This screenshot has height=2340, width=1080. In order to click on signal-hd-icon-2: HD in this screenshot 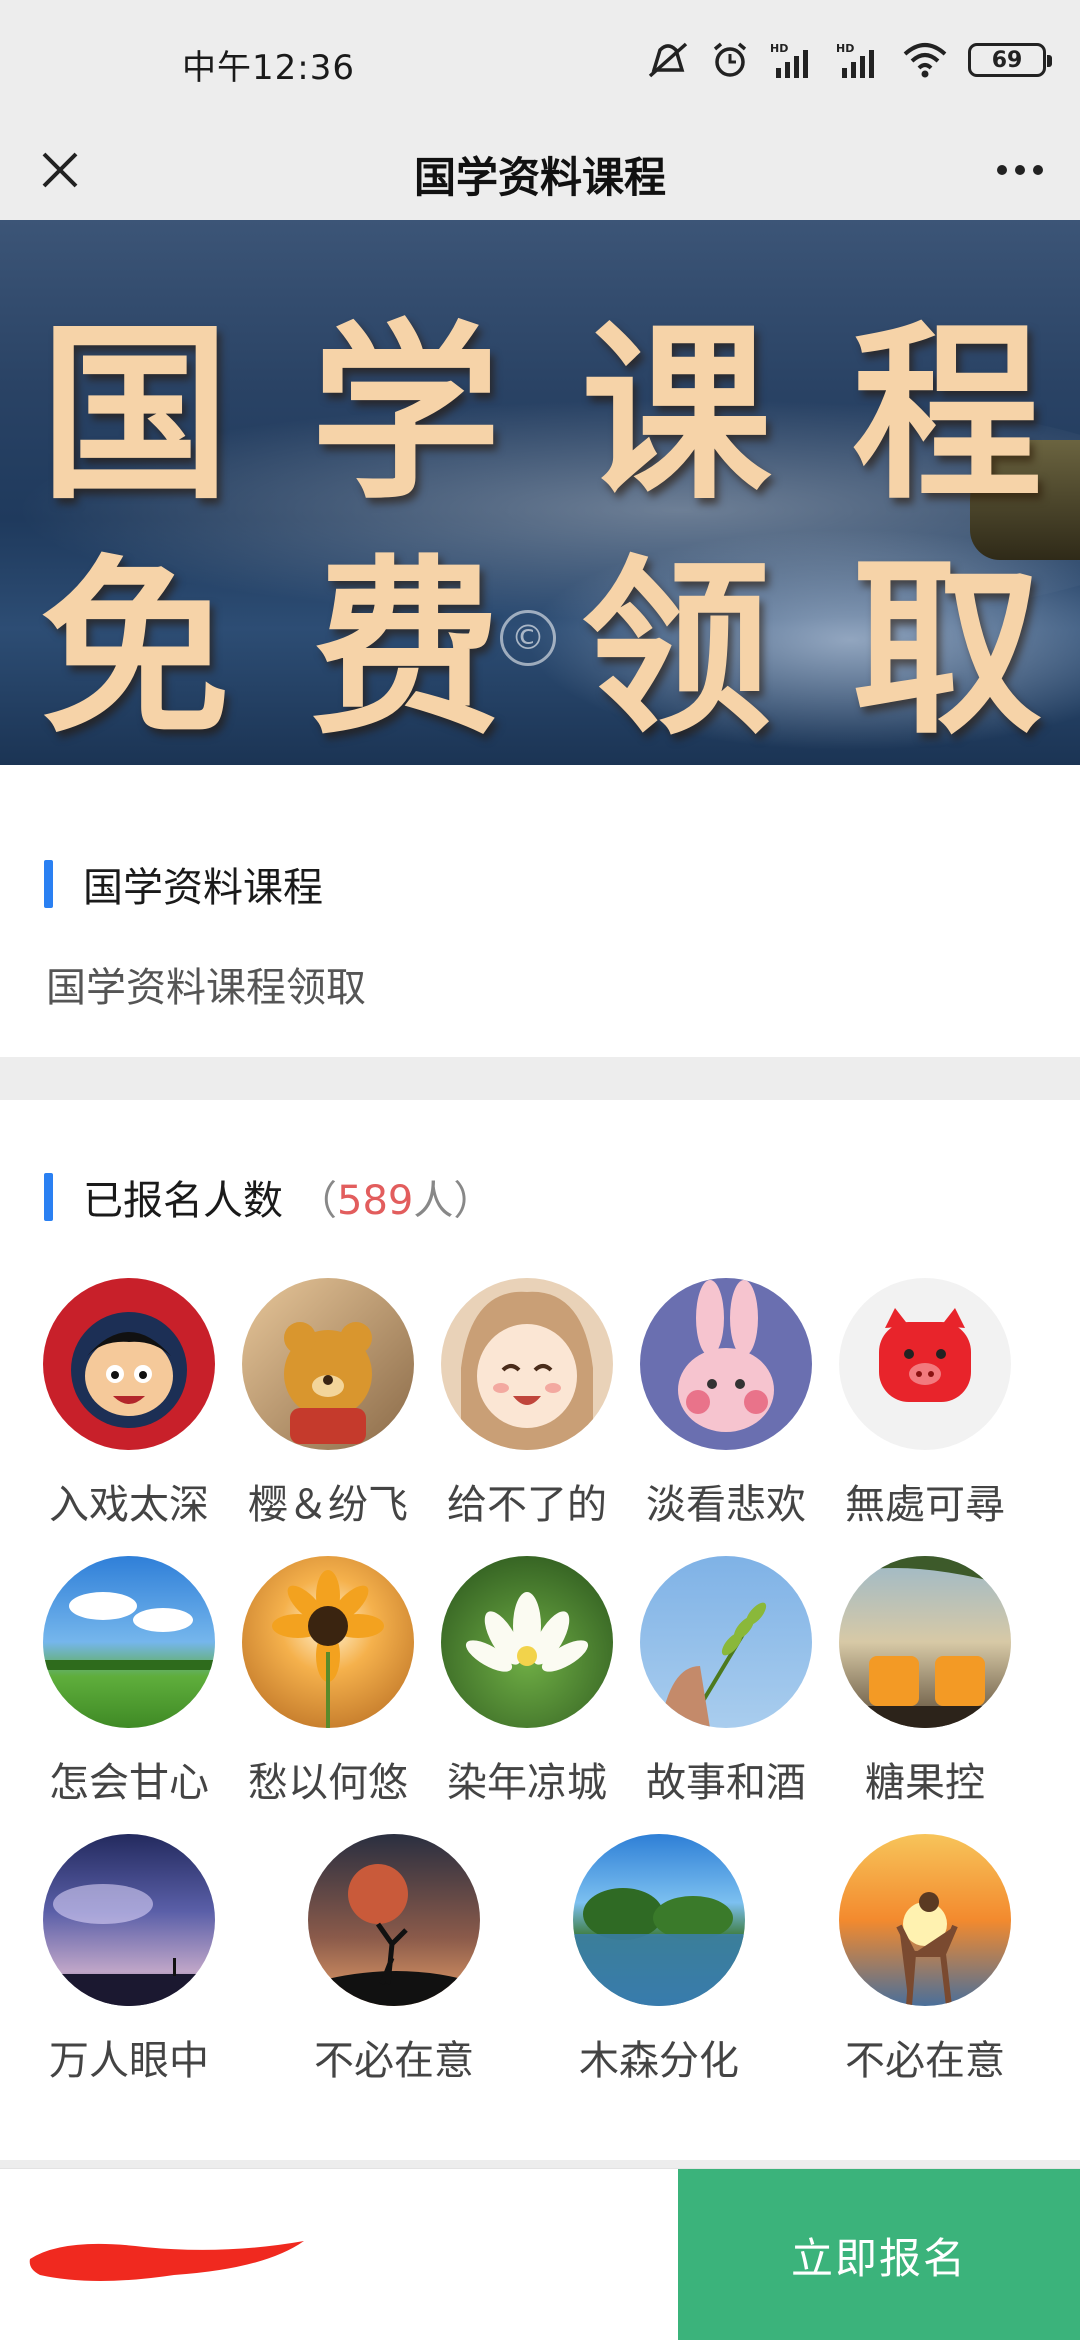, I will do `click(855, 60)`.